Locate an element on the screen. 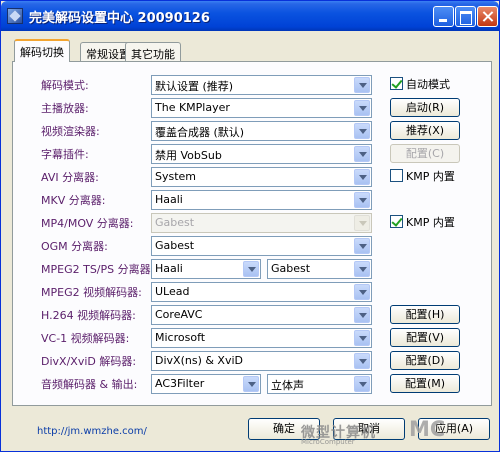  main-player-select: The KMPlayer is located at coordinates (261, 108).